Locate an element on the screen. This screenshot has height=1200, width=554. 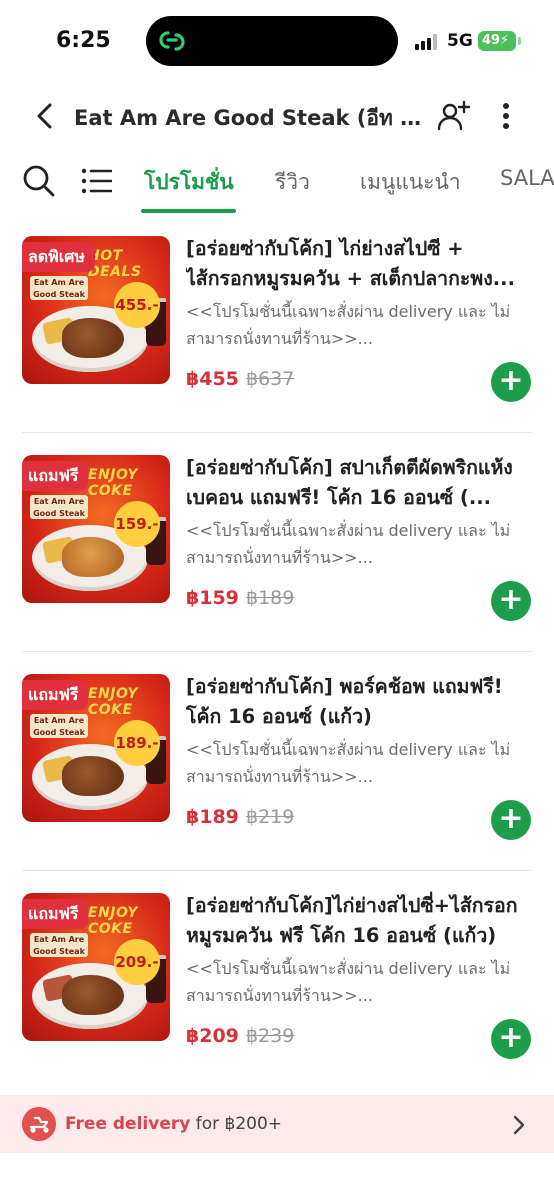
list-icon is located at coordinates (96, 181).